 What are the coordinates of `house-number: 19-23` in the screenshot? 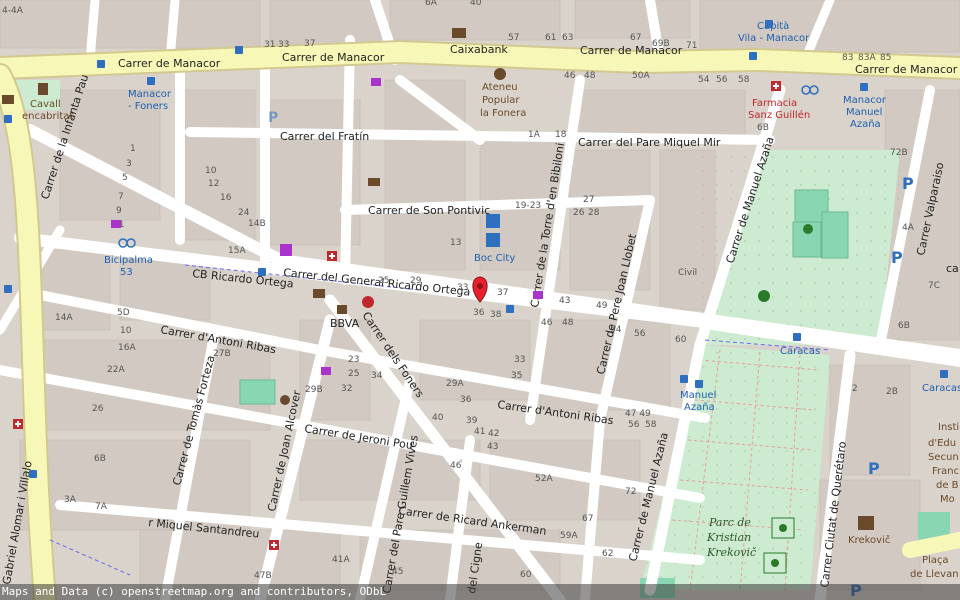 It's located at (528, 206).